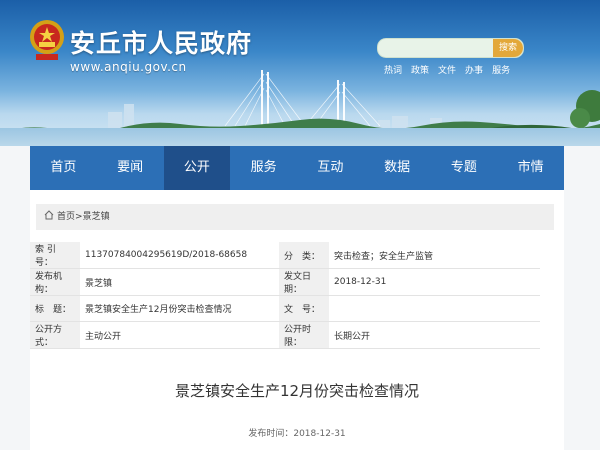  Describe the element at coordinates (434, 308) in the screenshot. I see `meta-value-doc-number` at that location.